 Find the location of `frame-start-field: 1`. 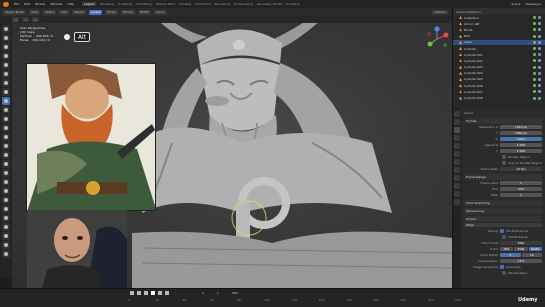

frame-start-field: 1 is located at coordinates (521, 183).